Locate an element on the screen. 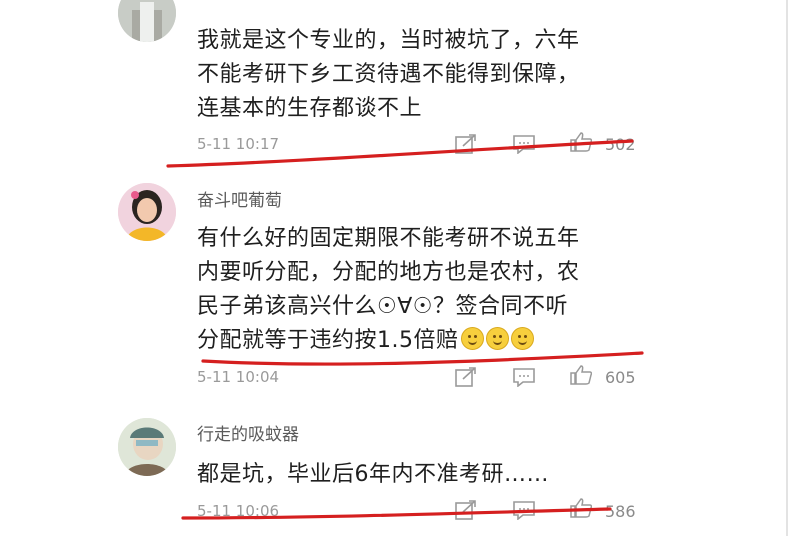 The height and width of the screenshot is (536, 802). username: 奋斗吧葡萄 is located at coordinates (239, 198).